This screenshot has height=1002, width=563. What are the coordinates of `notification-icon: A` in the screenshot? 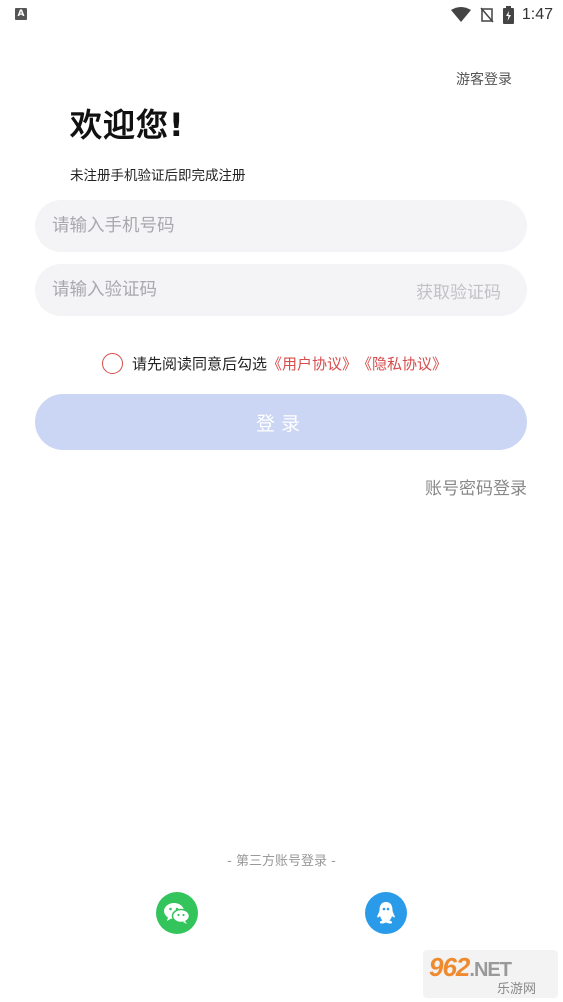 It's located at (21, 14).